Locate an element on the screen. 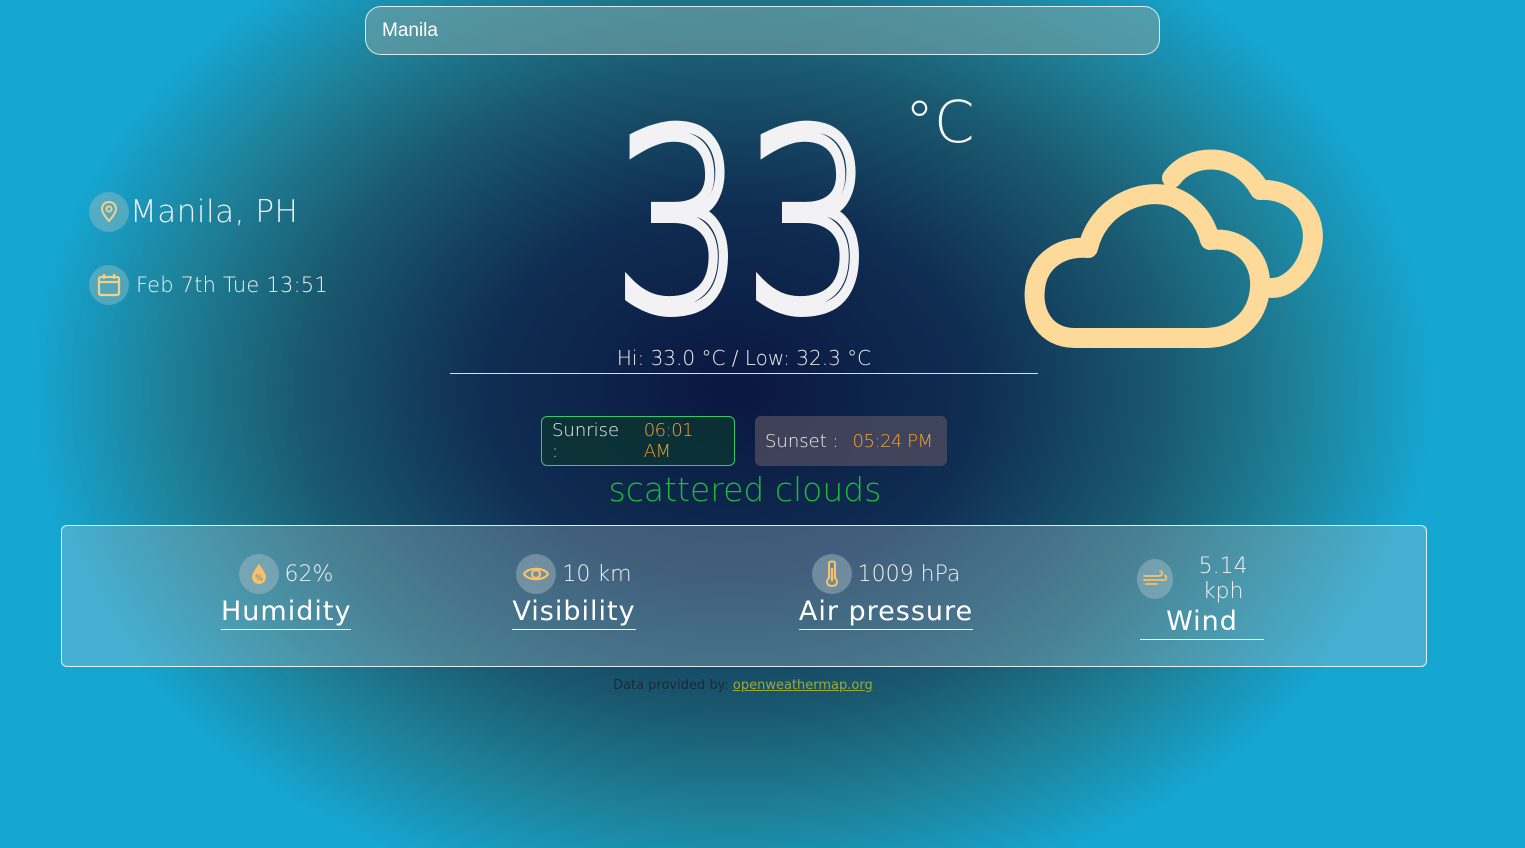 Image resolution: width=1525 pixels, height=848 pixels. visibility-stat: 10 km Visibility is located at coordinates (574, 592).